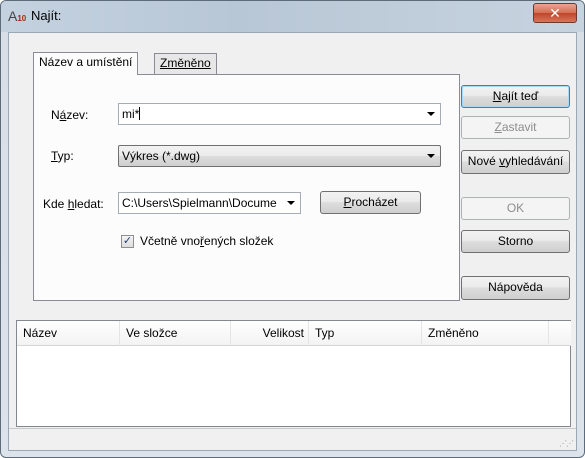  What do you see at coordinates (68, 333) in the screenshot?
I see `column-header-name: Název` at bounding box center [68, 333].